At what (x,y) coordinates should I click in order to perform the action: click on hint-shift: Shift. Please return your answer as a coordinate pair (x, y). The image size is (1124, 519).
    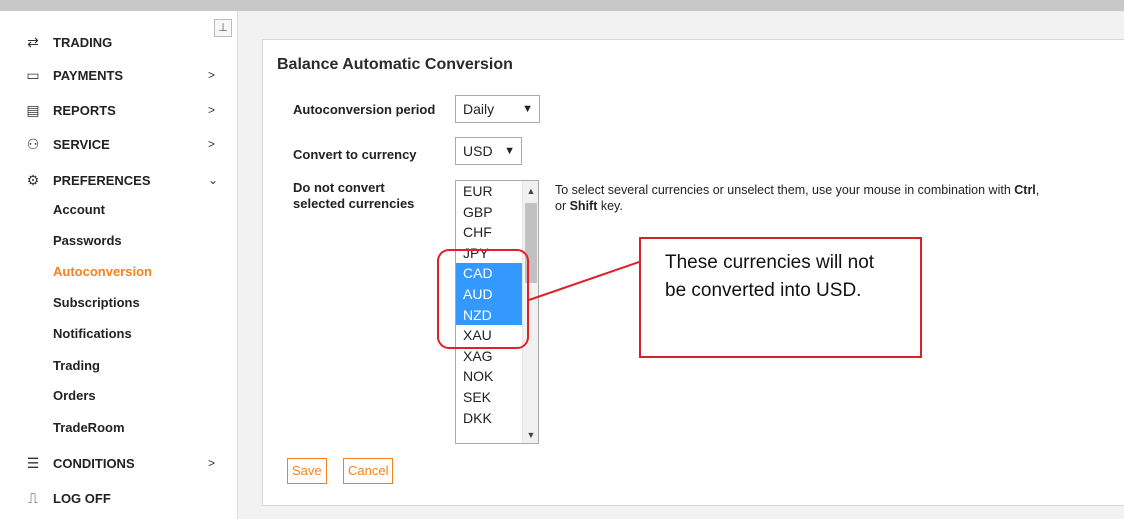
    Looking at the image, I should click on (583, 206).